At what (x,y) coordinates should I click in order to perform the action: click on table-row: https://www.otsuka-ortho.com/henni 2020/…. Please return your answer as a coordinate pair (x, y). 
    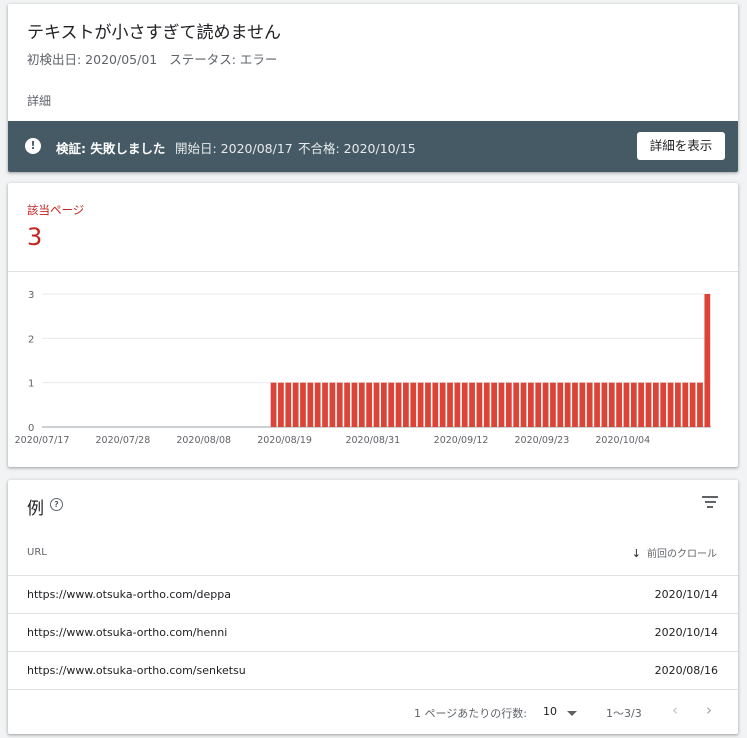
    Looking at the image, I should click on (373, 632).